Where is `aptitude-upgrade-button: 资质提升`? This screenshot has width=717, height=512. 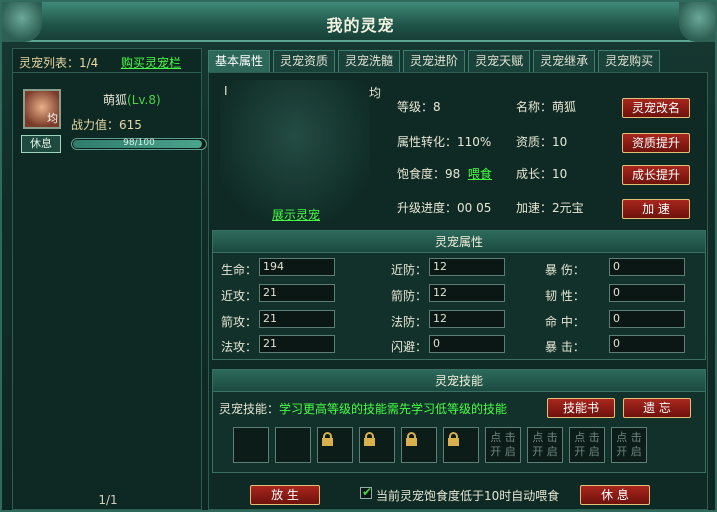
aptitude-upgrade-button: 资质提升 is located at coordinates (656, 143).